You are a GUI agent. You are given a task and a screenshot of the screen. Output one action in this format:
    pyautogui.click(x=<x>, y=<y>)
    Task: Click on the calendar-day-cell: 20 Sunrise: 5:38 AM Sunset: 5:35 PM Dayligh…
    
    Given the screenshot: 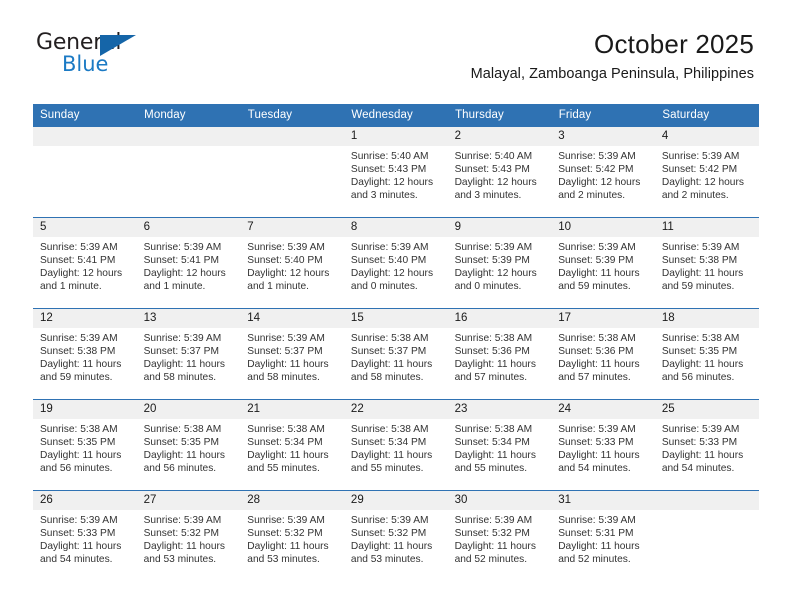 What is the action you would take?
    pyautogui.click(x=188, y=445)
    